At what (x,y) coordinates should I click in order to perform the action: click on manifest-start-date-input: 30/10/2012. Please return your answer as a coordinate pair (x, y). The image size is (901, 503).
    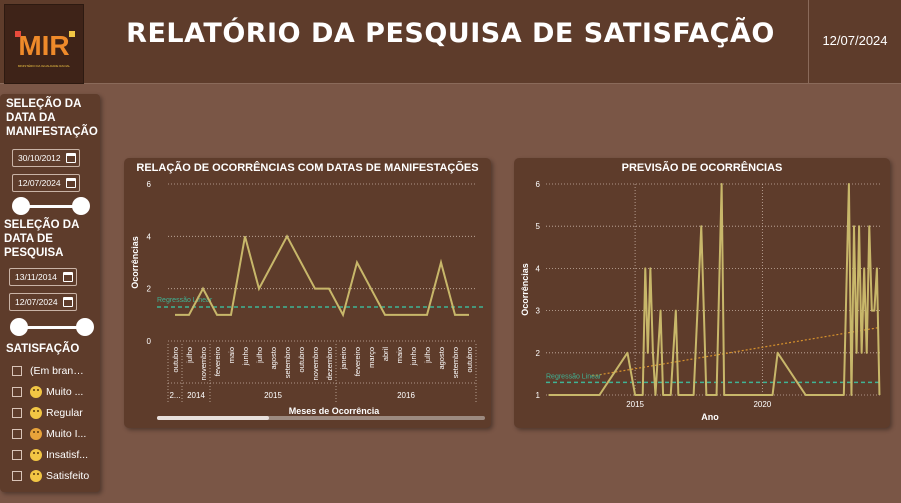
    Looking at the image, I should click on (46, 158).